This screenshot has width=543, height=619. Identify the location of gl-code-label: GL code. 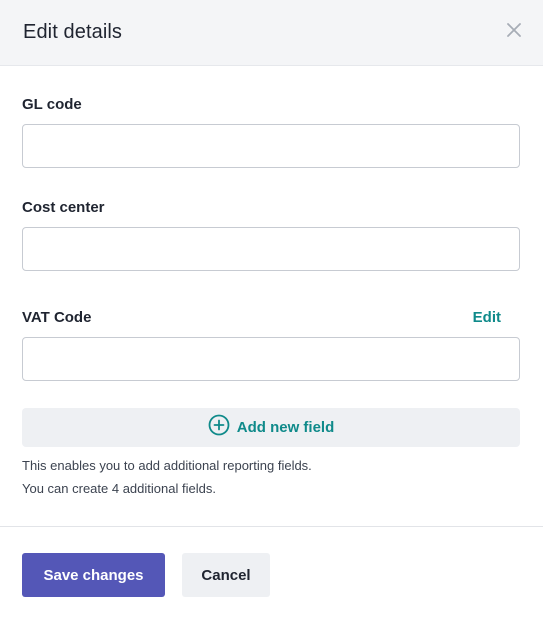
(52, 104).